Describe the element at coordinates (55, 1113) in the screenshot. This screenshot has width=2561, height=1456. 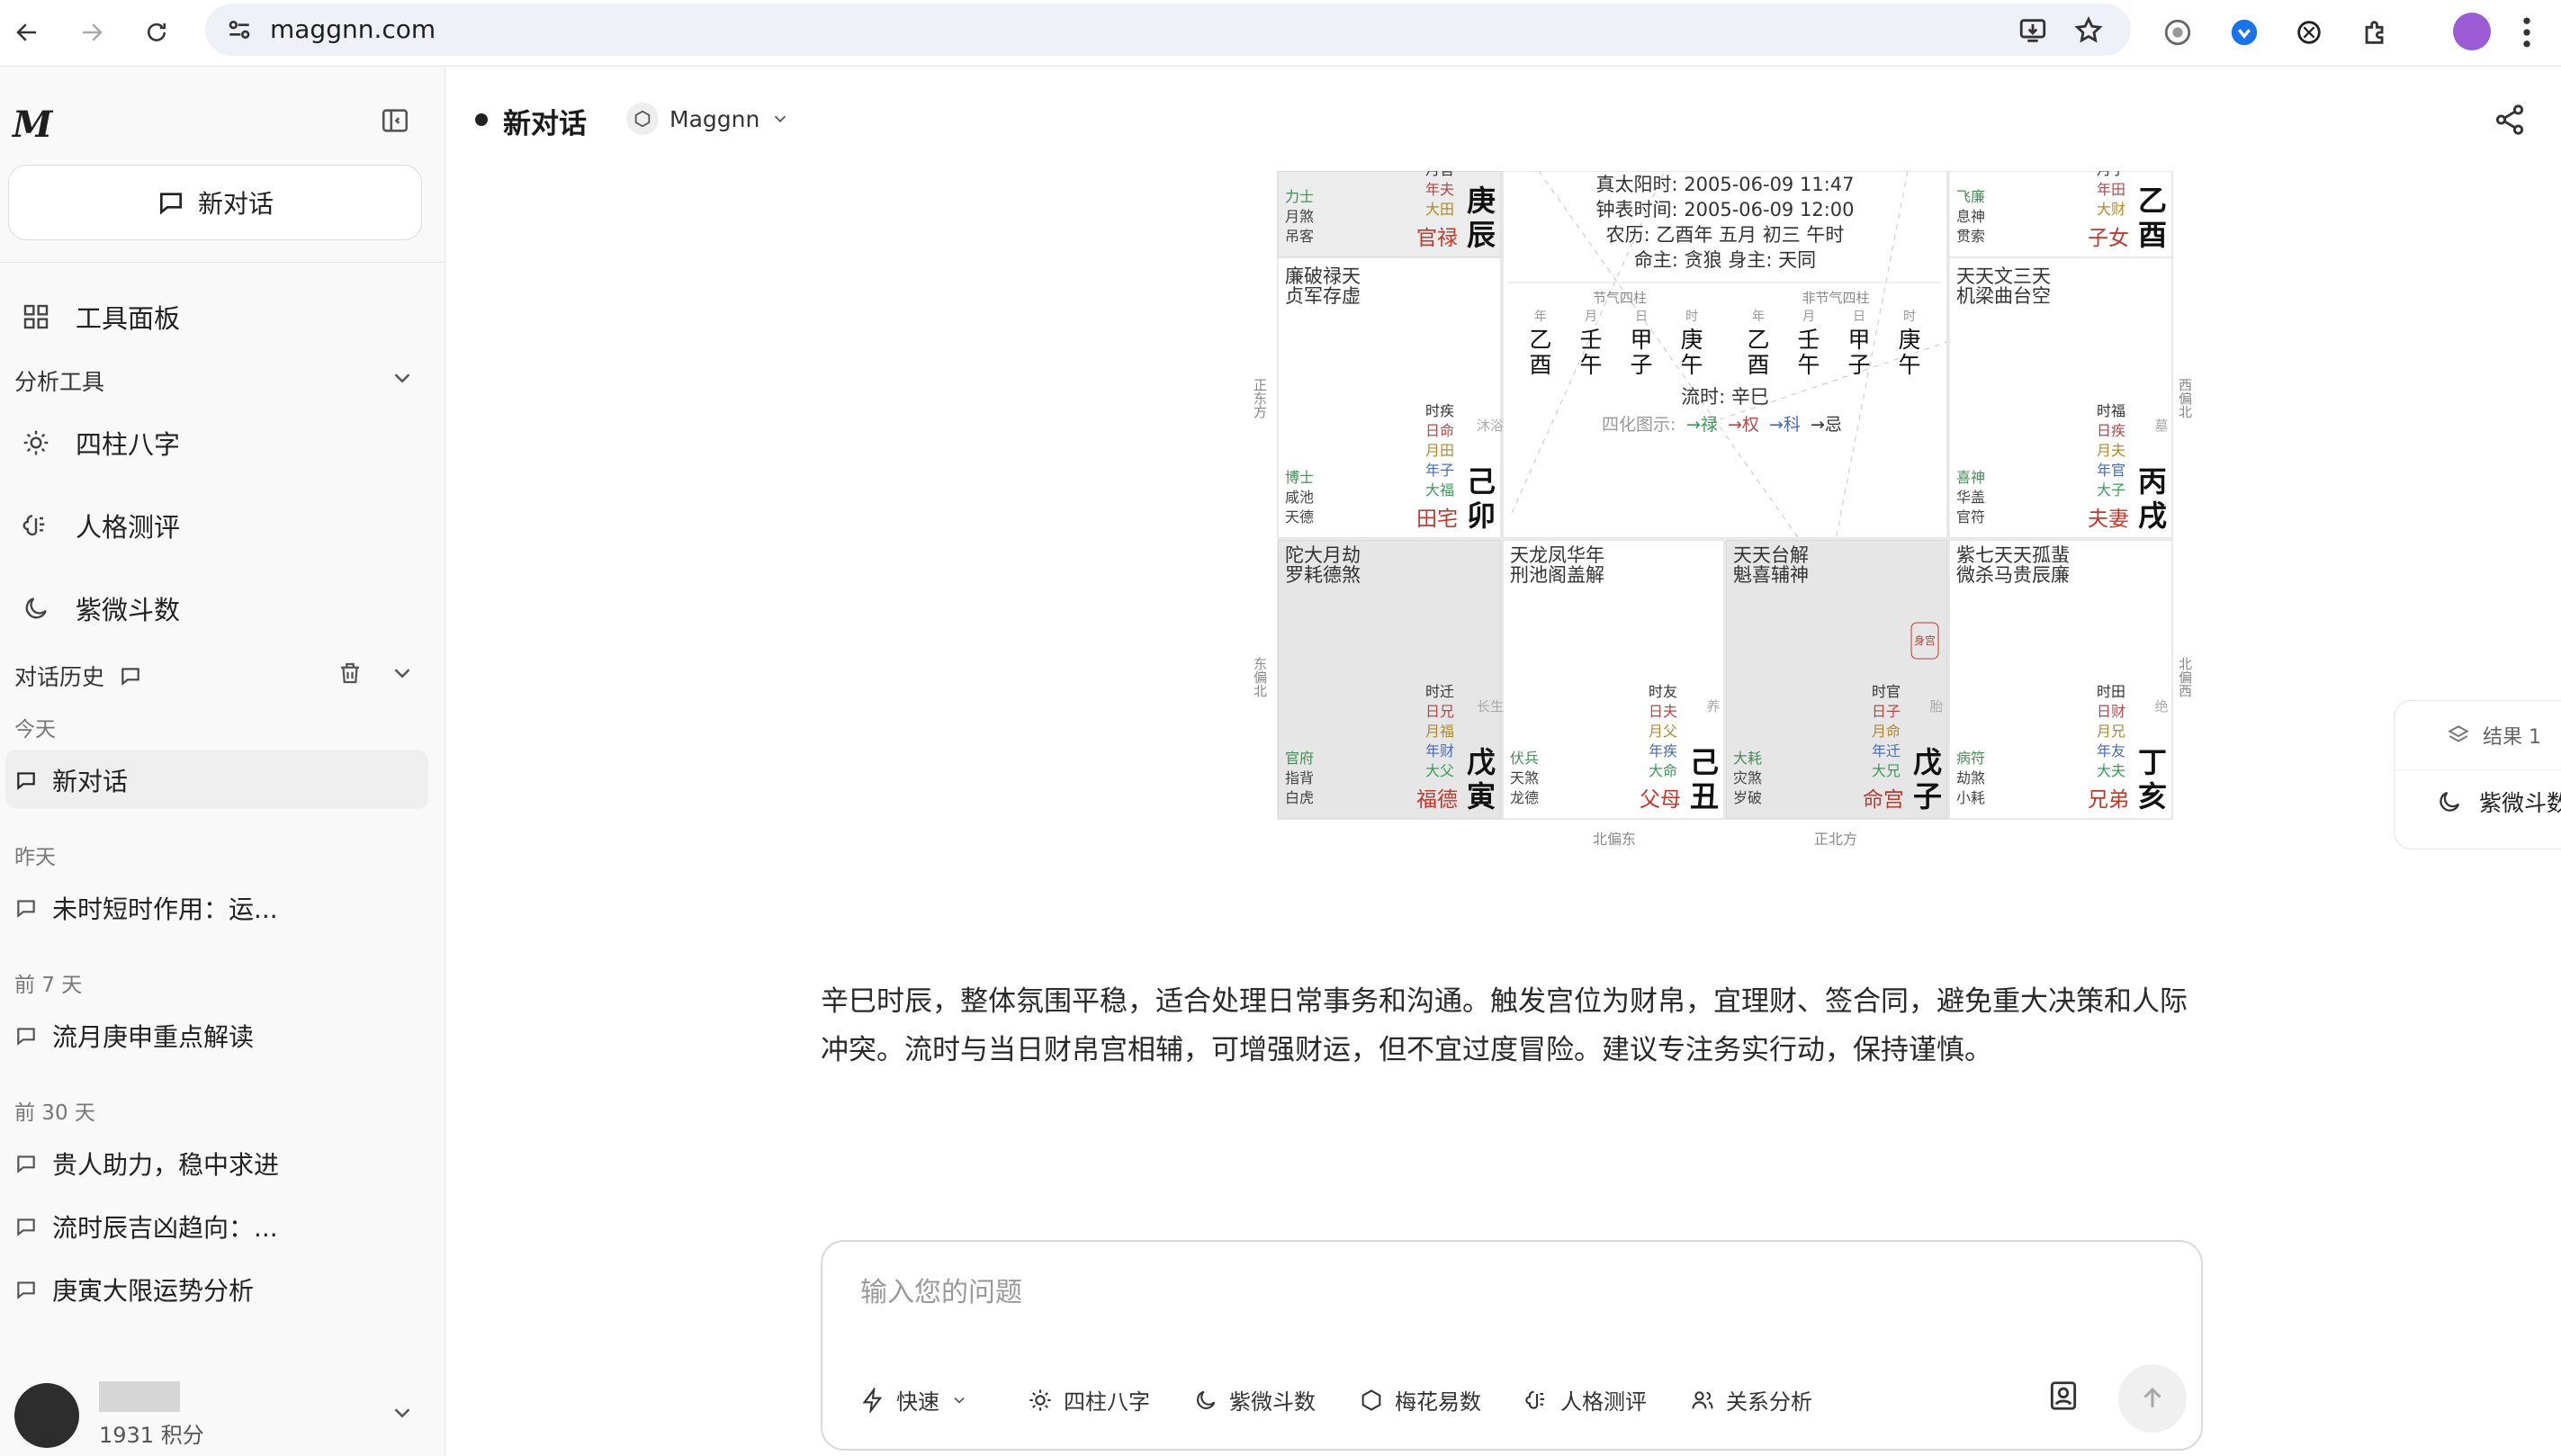
I see `date-group-30days: 前 30 天` at that location.